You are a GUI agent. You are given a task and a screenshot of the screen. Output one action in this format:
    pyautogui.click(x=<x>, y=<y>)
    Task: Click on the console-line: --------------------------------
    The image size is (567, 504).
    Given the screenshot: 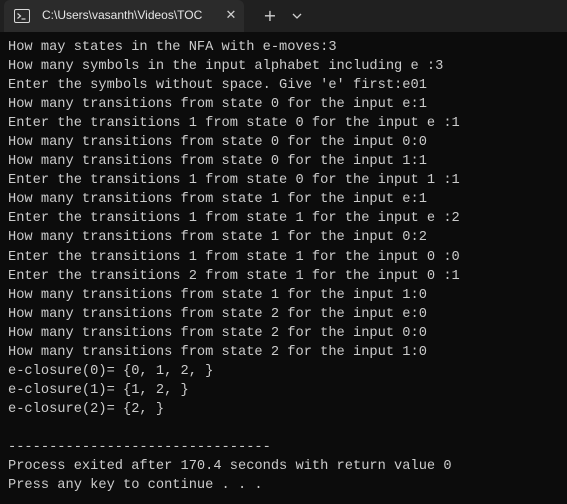 What is the action you would take?
    pyautogui.click(x=139, y=447)
    